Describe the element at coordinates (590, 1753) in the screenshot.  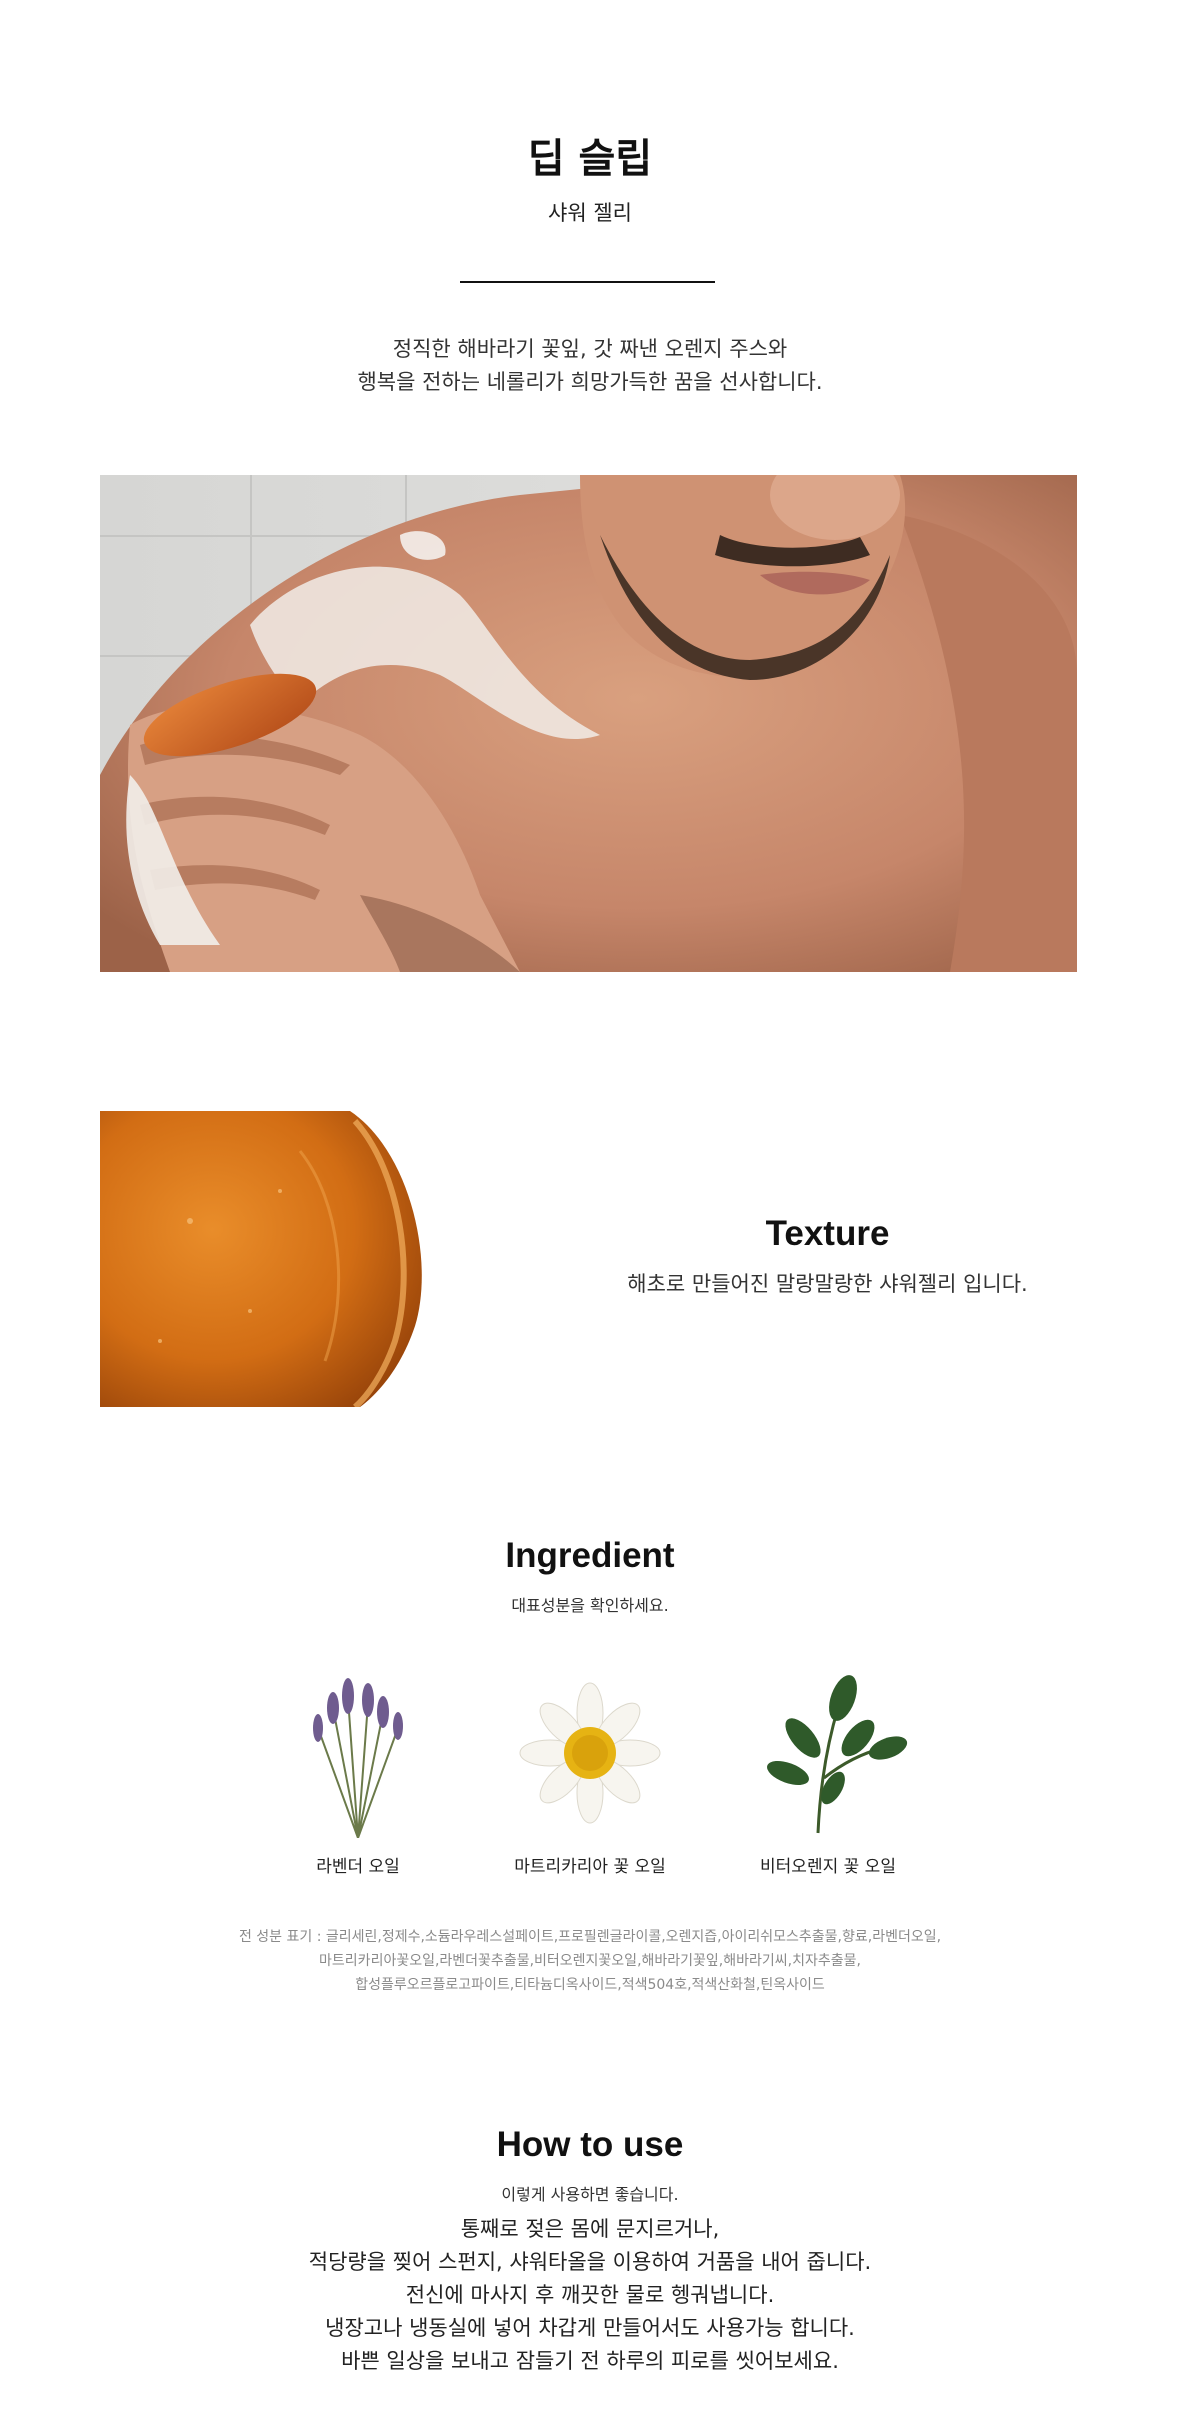
I see `chamomile-icon` at that location.